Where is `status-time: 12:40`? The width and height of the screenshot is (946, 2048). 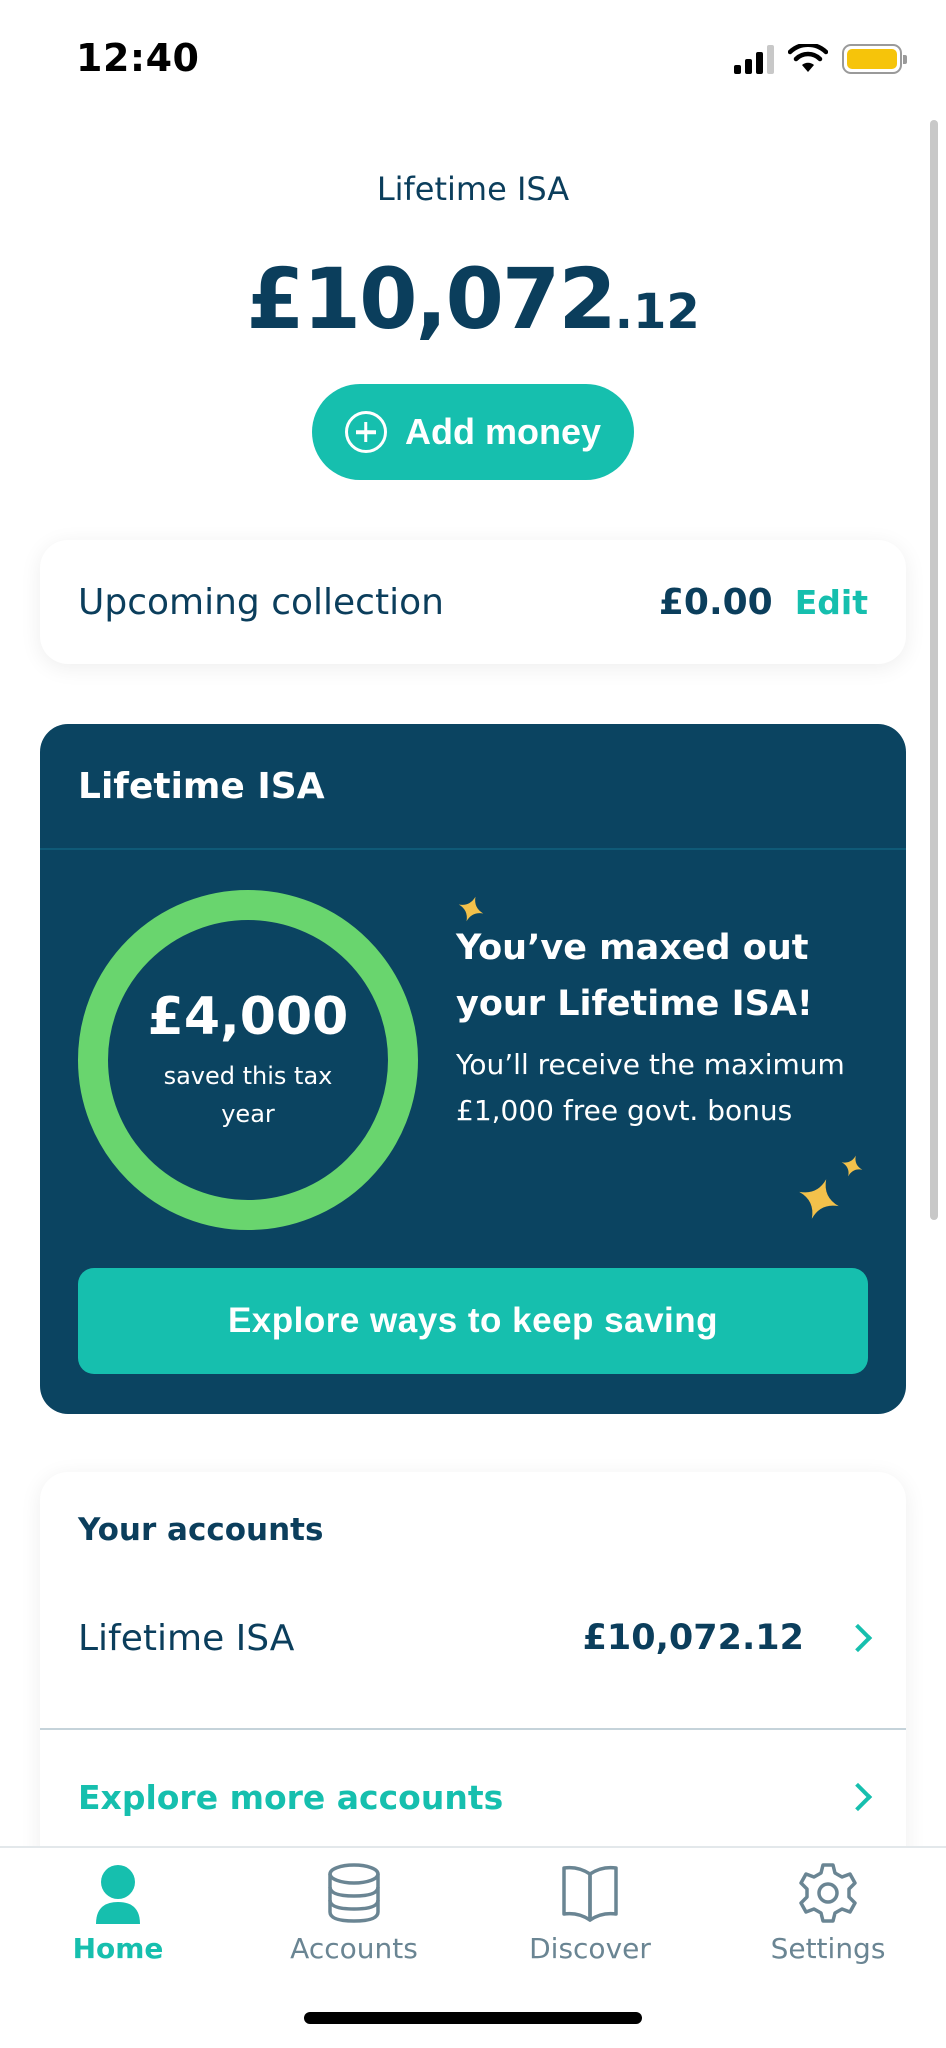
status-time: 12:40 is located at coordinates (138, 58).